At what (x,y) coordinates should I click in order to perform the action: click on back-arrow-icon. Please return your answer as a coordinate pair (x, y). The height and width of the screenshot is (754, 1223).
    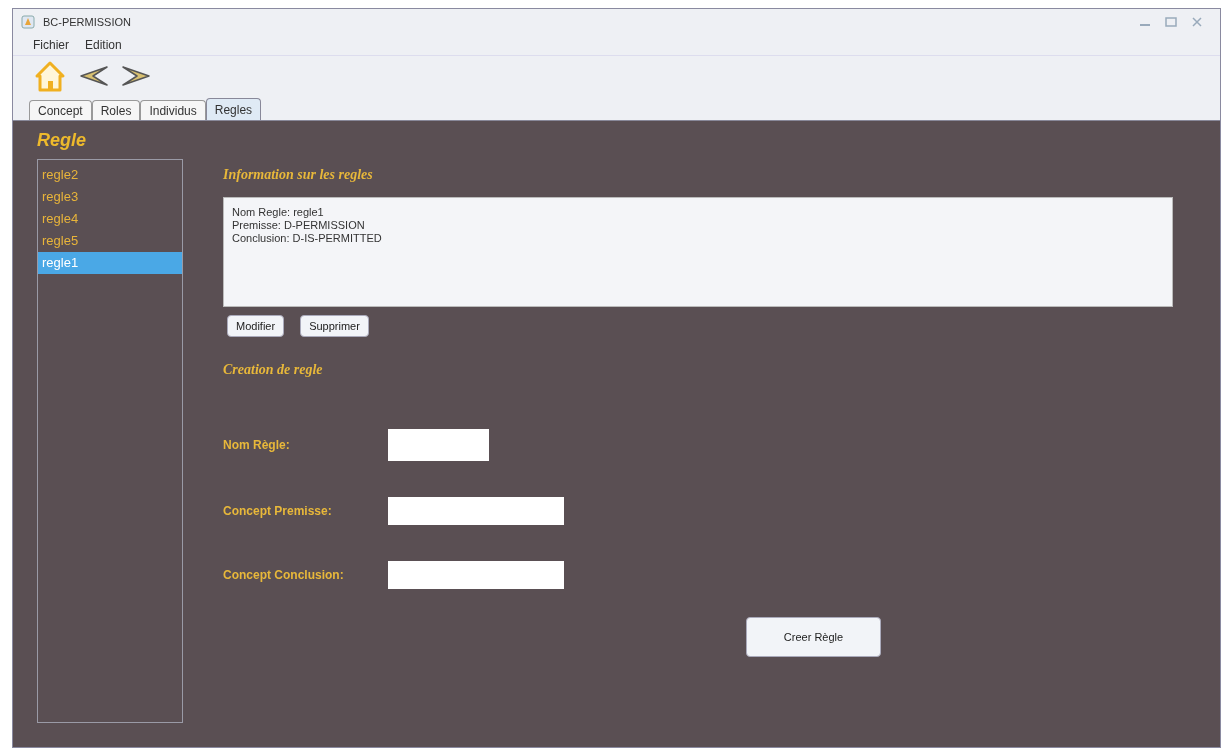
    Looking at the image, I should click on (94, 75).